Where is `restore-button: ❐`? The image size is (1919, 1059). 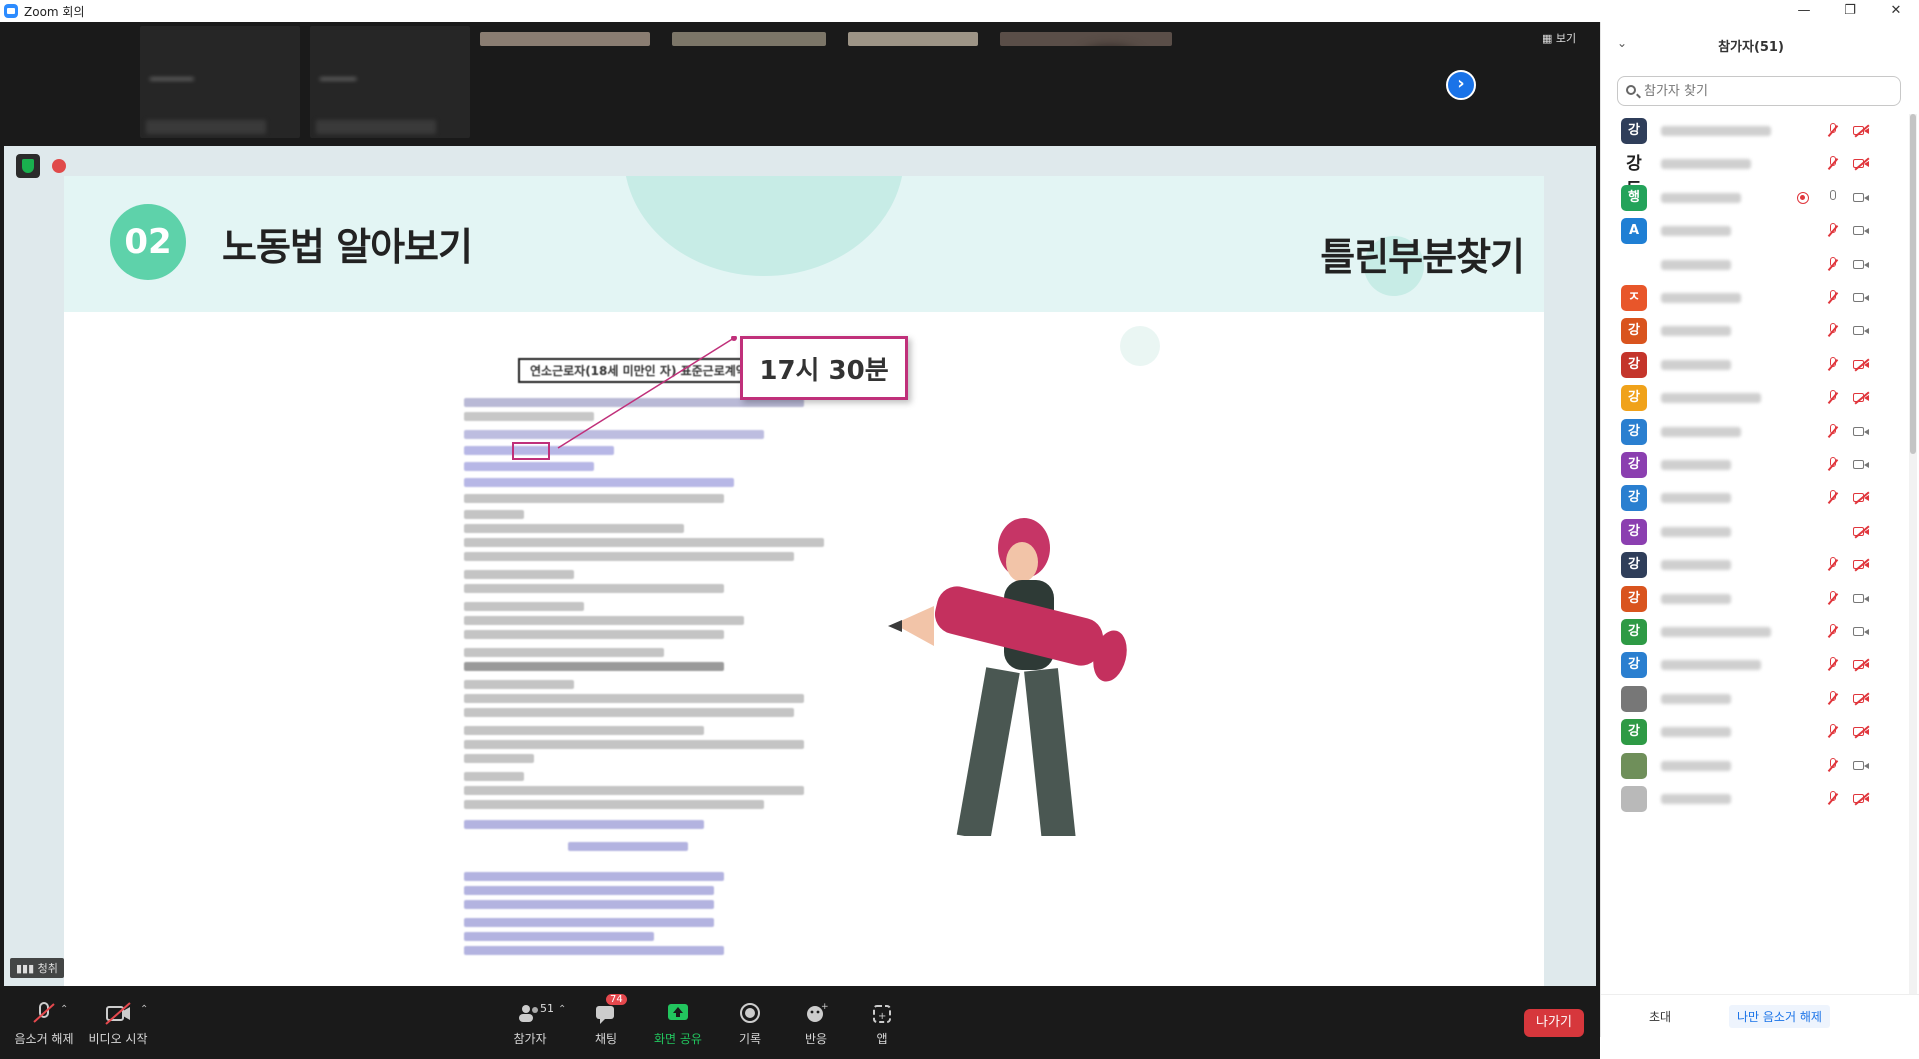
restore-button: ❐ is located at coordinates (1850, 11).